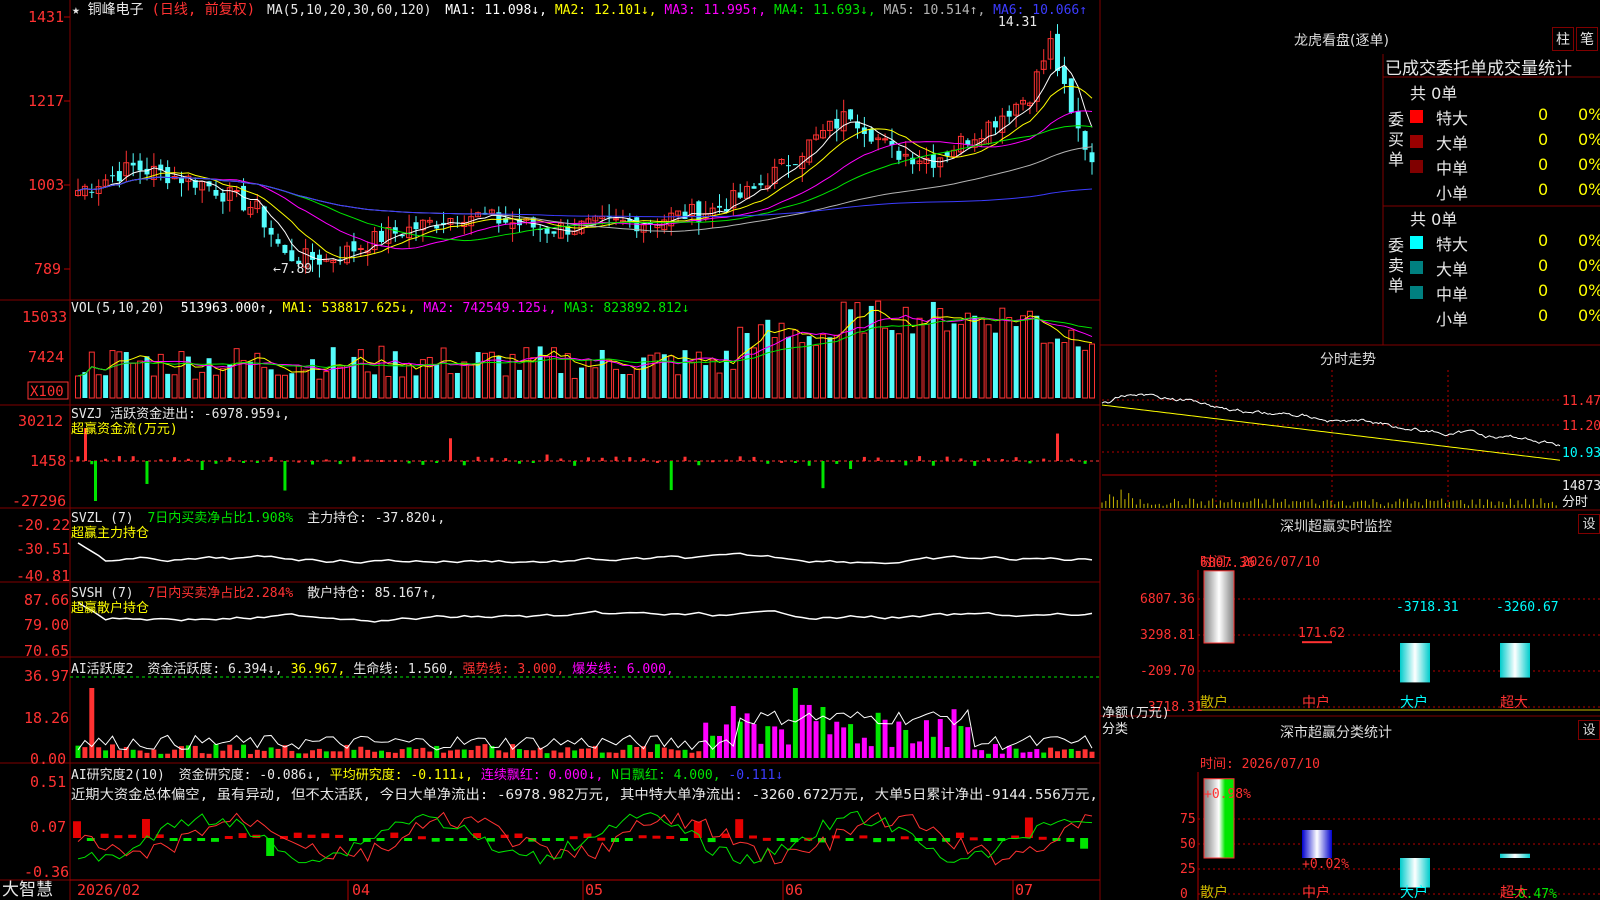 This screenshot has height=900, width=1600. I want to click on svg-text: -0.36, so click(46, 872).